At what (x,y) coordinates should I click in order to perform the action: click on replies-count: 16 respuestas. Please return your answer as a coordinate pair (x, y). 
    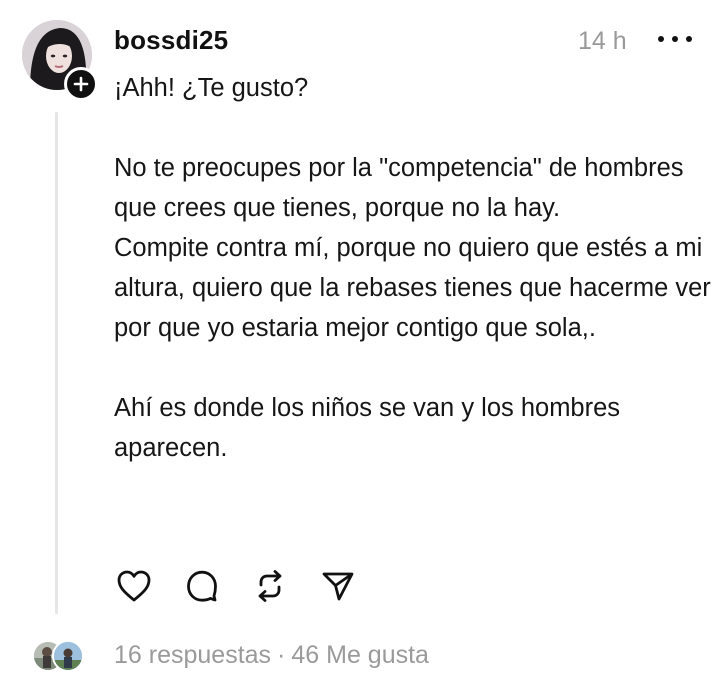
    Looking at the image, I should click on (192, 655).